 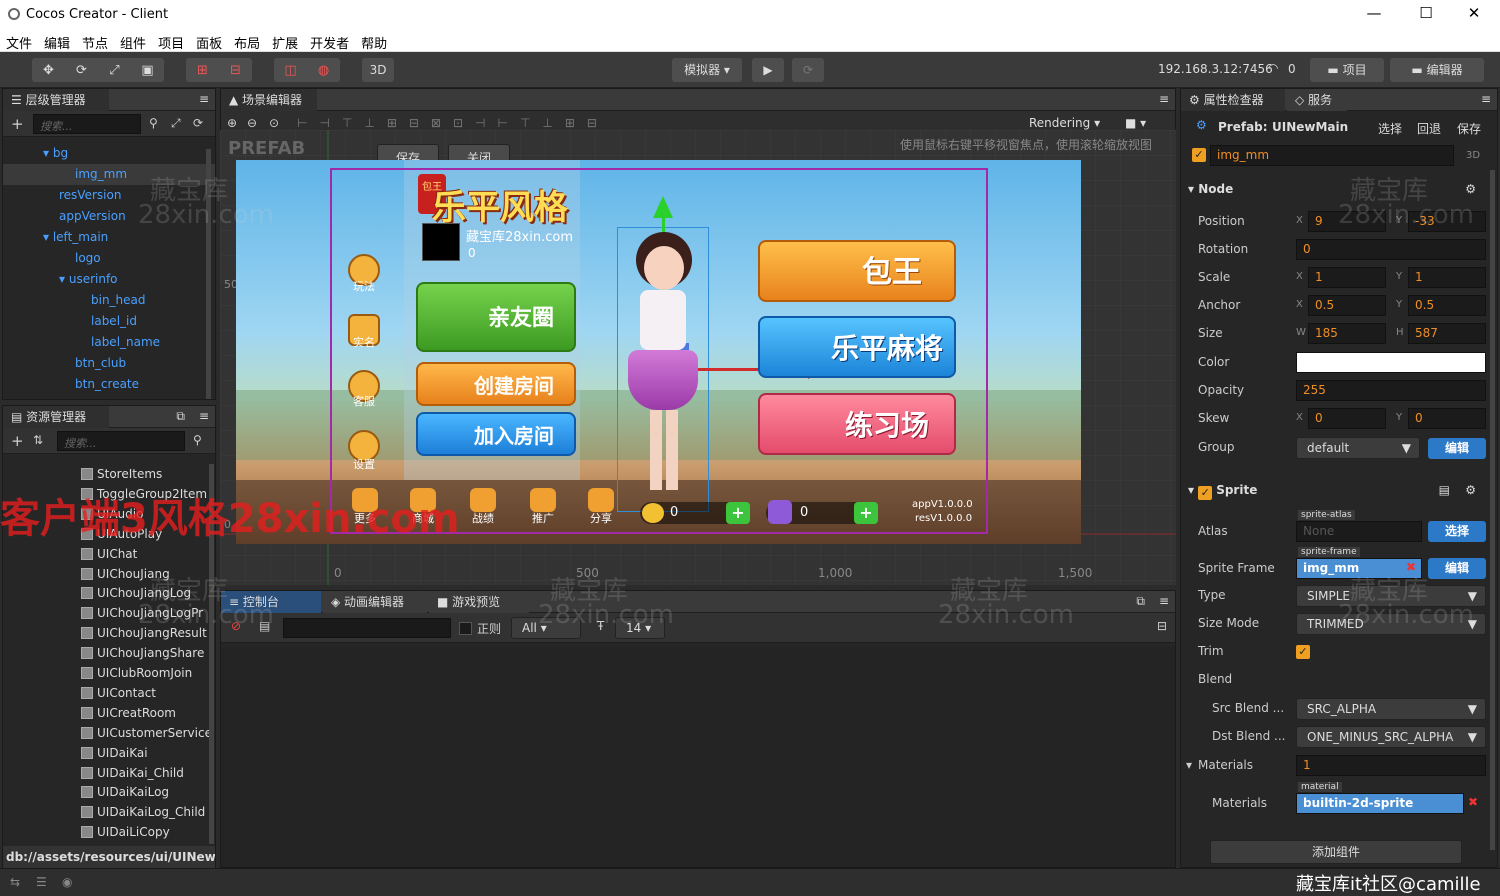 I want to click on shop-icon, so click(x=423, y=500).